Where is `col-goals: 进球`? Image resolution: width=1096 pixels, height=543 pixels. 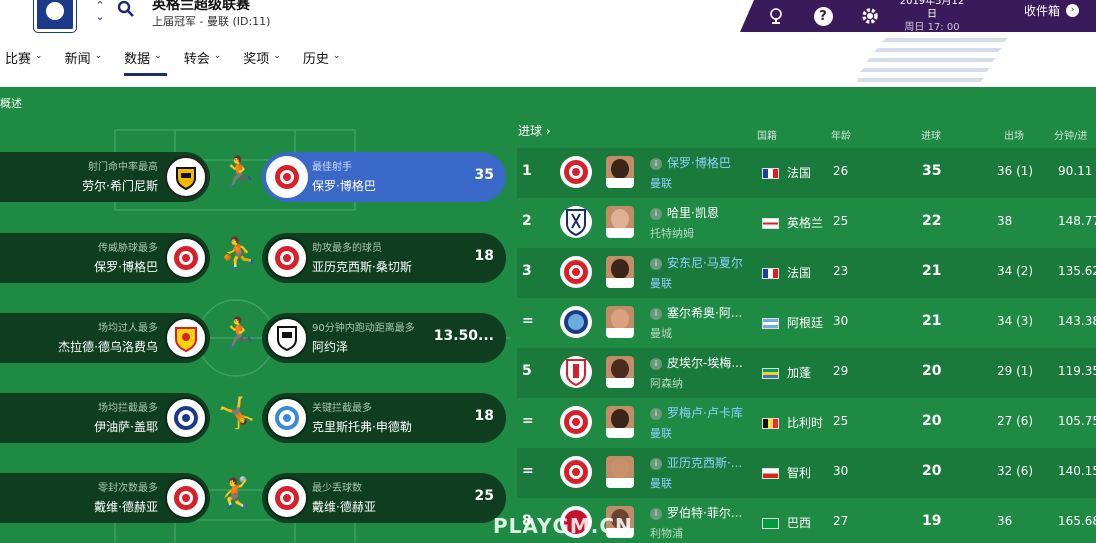 col-goals: 进球 is located at coordinates (931, 134).